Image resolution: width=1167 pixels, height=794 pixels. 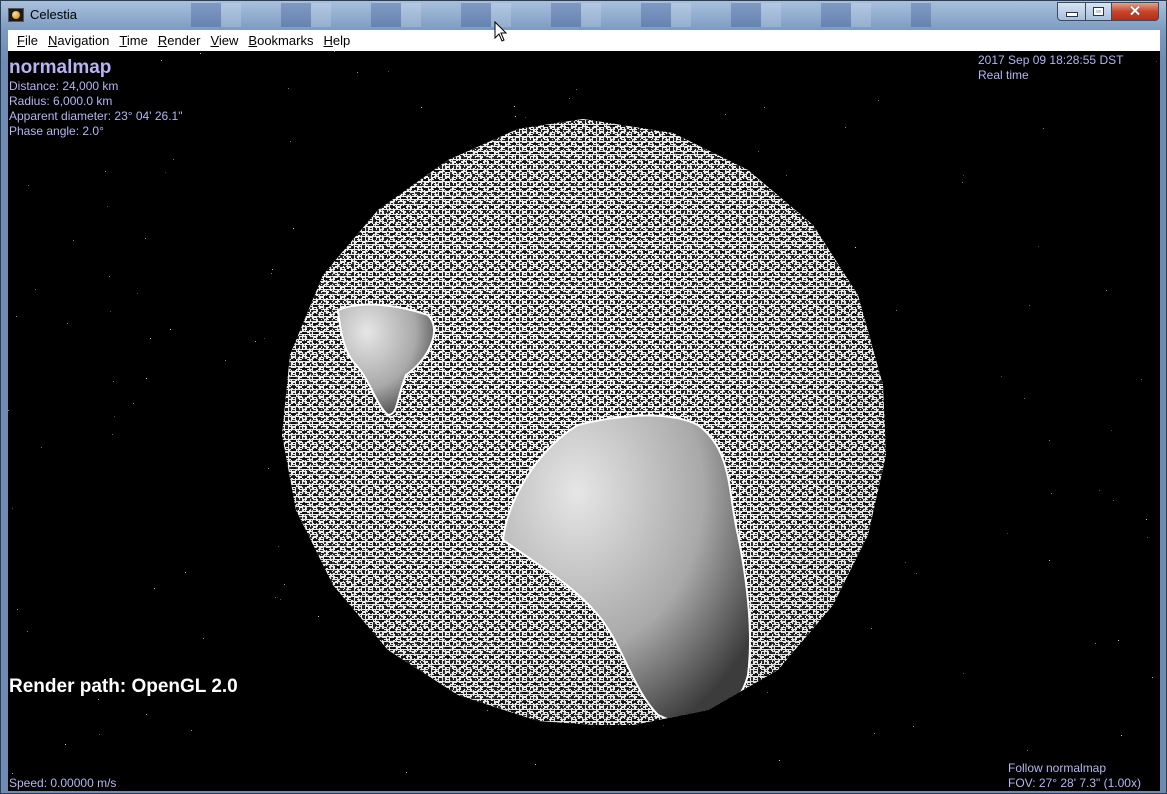 I want to click on minimize-icon, so click(x=1071, y=14).